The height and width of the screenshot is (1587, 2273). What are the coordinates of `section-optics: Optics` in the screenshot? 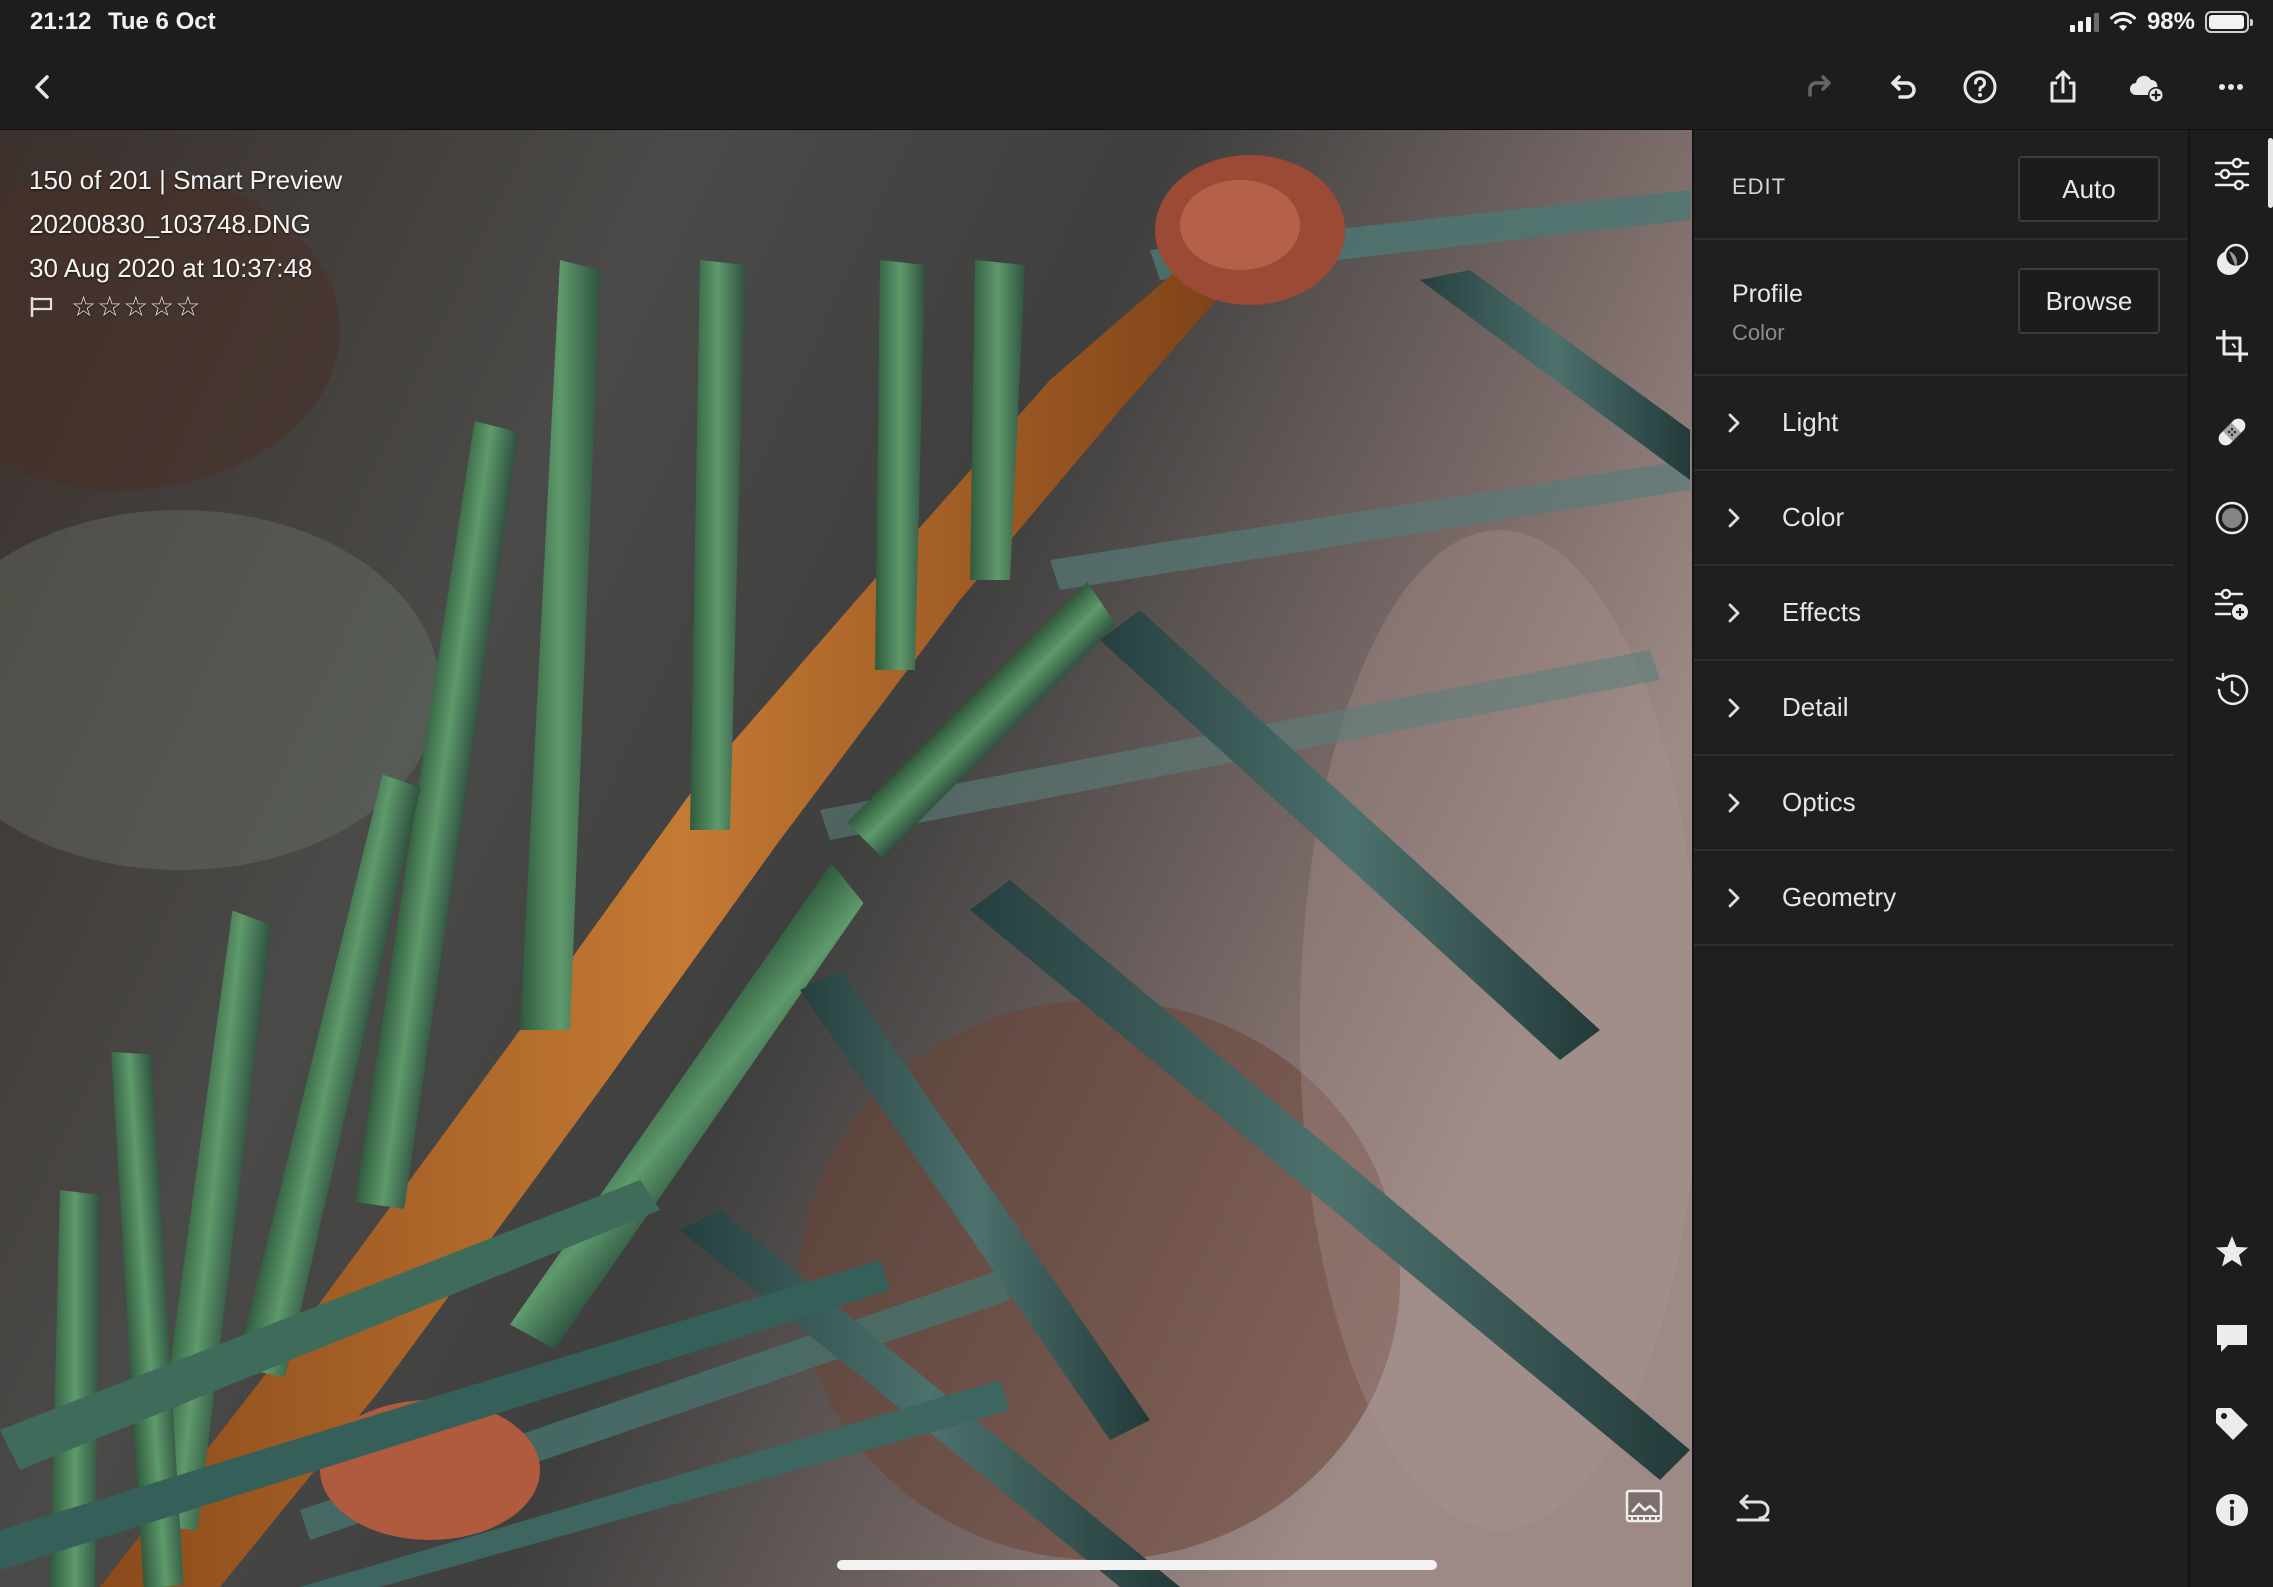 It's located at (1934, 803).